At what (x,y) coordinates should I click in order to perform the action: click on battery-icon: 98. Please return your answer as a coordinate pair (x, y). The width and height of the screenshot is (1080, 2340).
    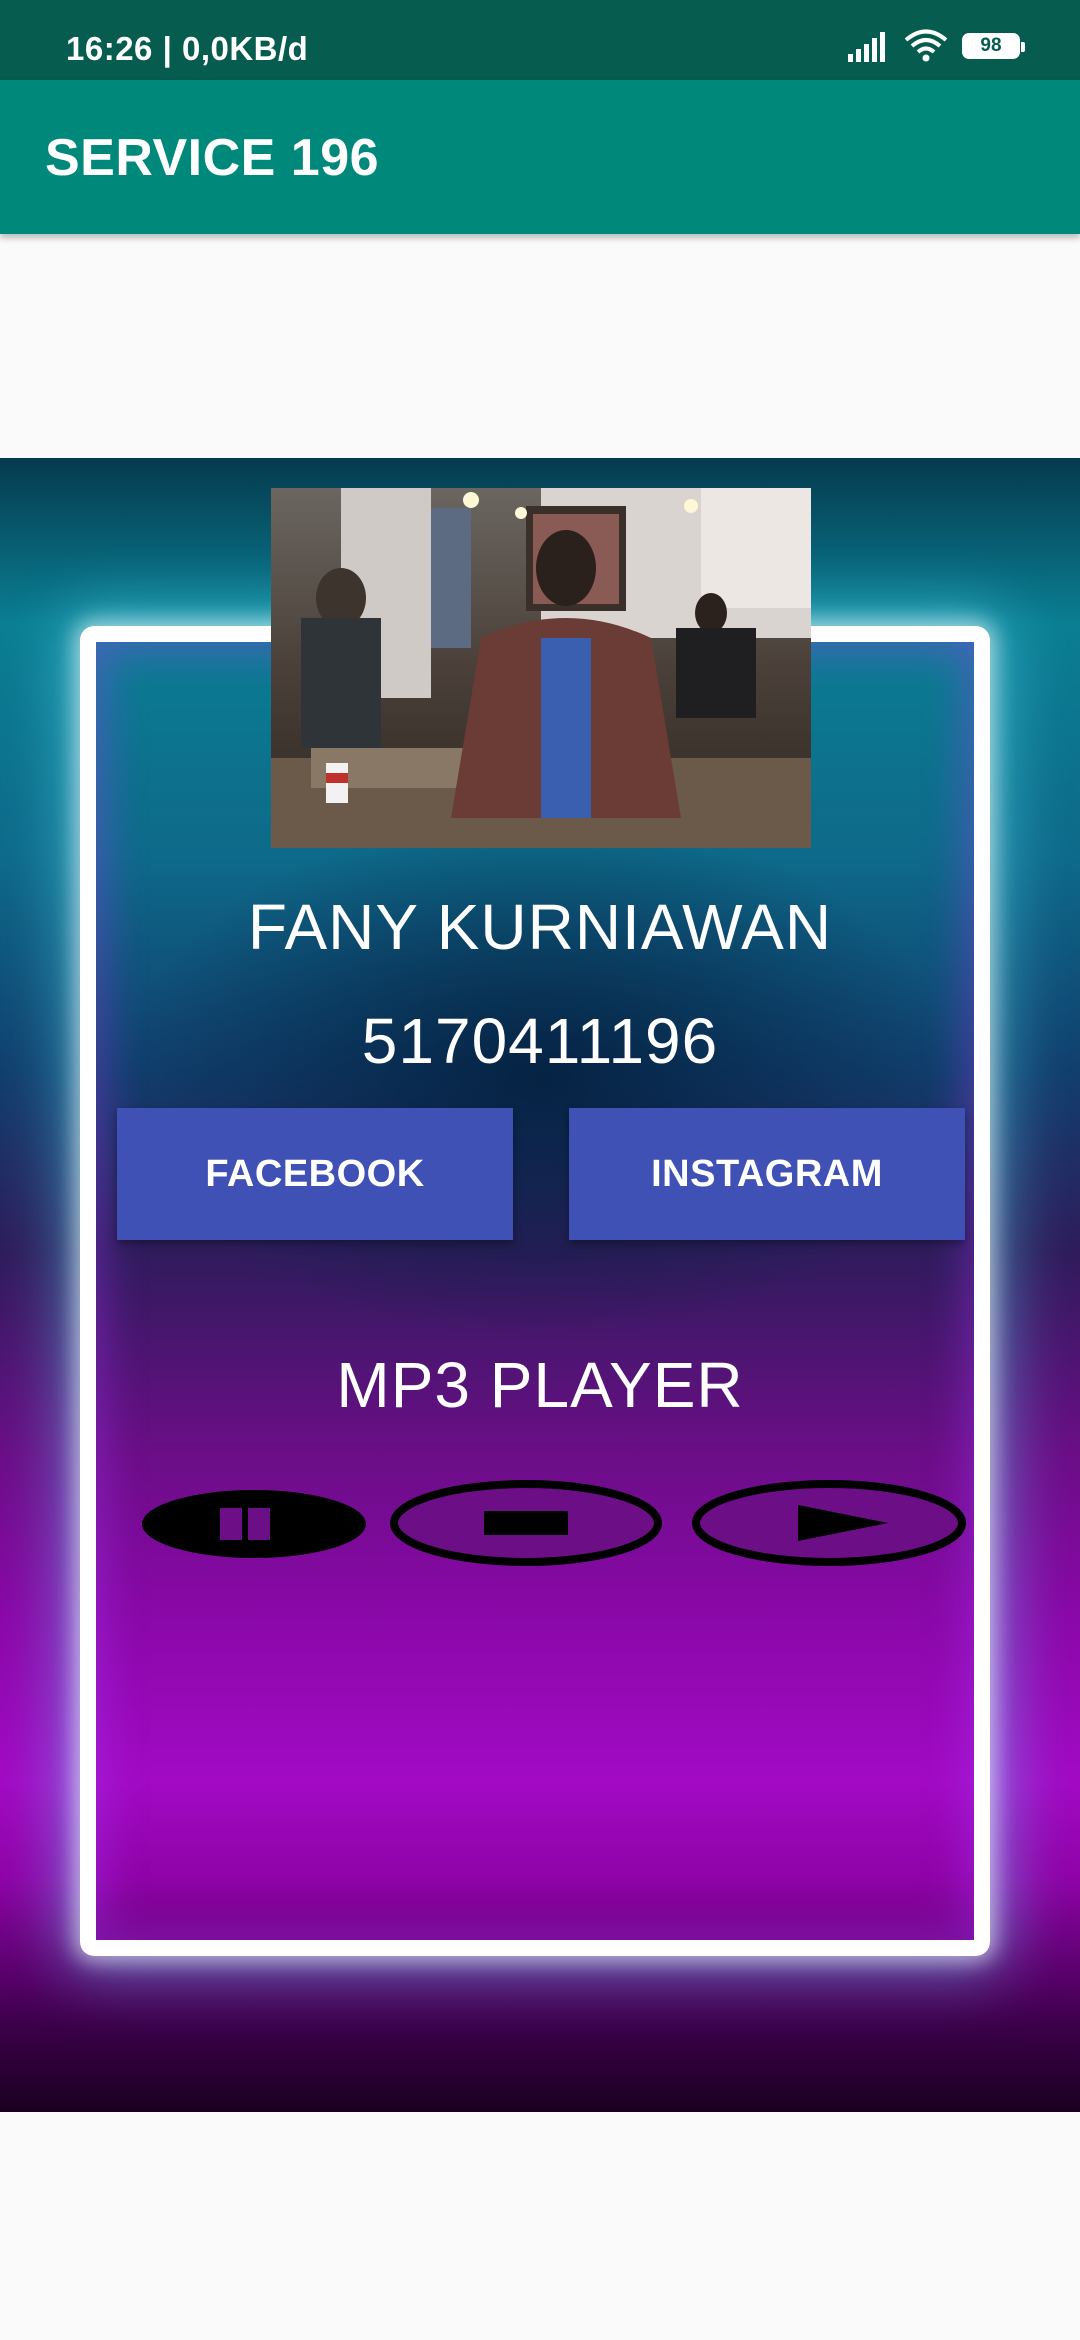
    Looking at the image, I should click on (993, 46).